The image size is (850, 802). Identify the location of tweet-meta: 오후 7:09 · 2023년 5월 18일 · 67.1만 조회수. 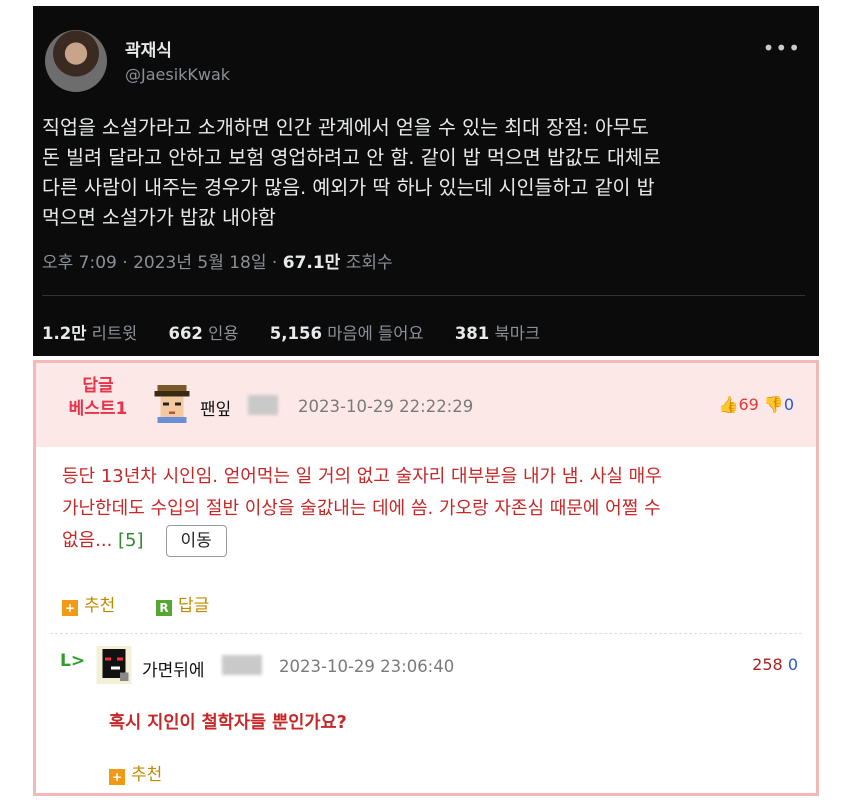
(217, 260).